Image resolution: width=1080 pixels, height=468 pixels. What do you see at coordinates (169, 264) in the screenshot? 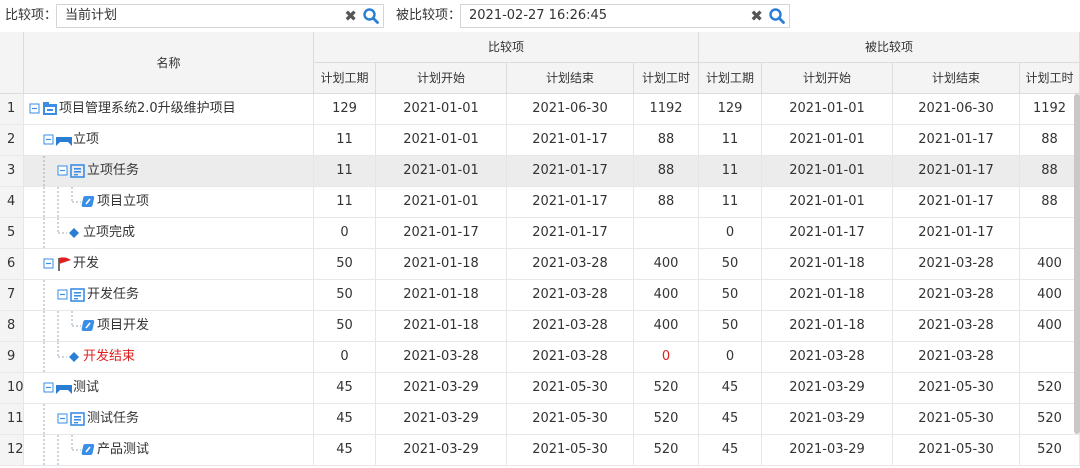
I see `task-name-cell: 开发` at bounding box center [169, 264].